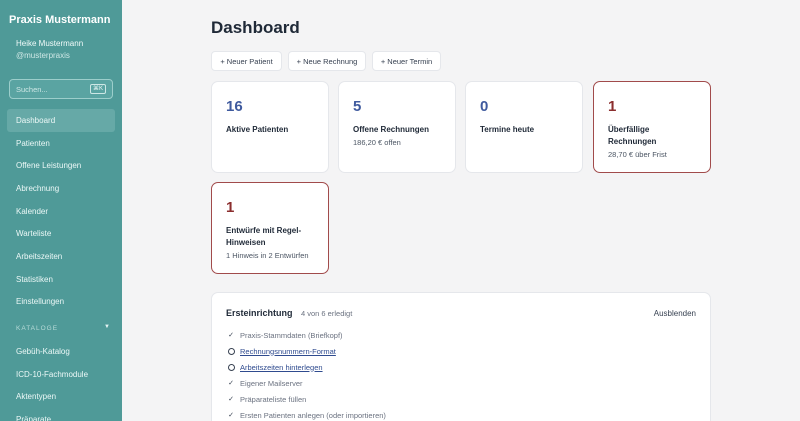 This screenshot has height=421, width=800. What do you see at coordinates (675, 313) in the screenshot?
I see `hide-setup-button: Ausblenden` at bounding box center [675, 313].